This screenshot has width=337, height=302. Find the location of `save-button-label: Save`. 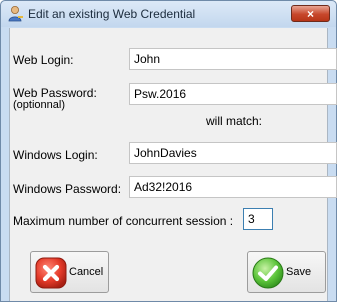

save-button-label: Save is located at coordinates (299, 272).